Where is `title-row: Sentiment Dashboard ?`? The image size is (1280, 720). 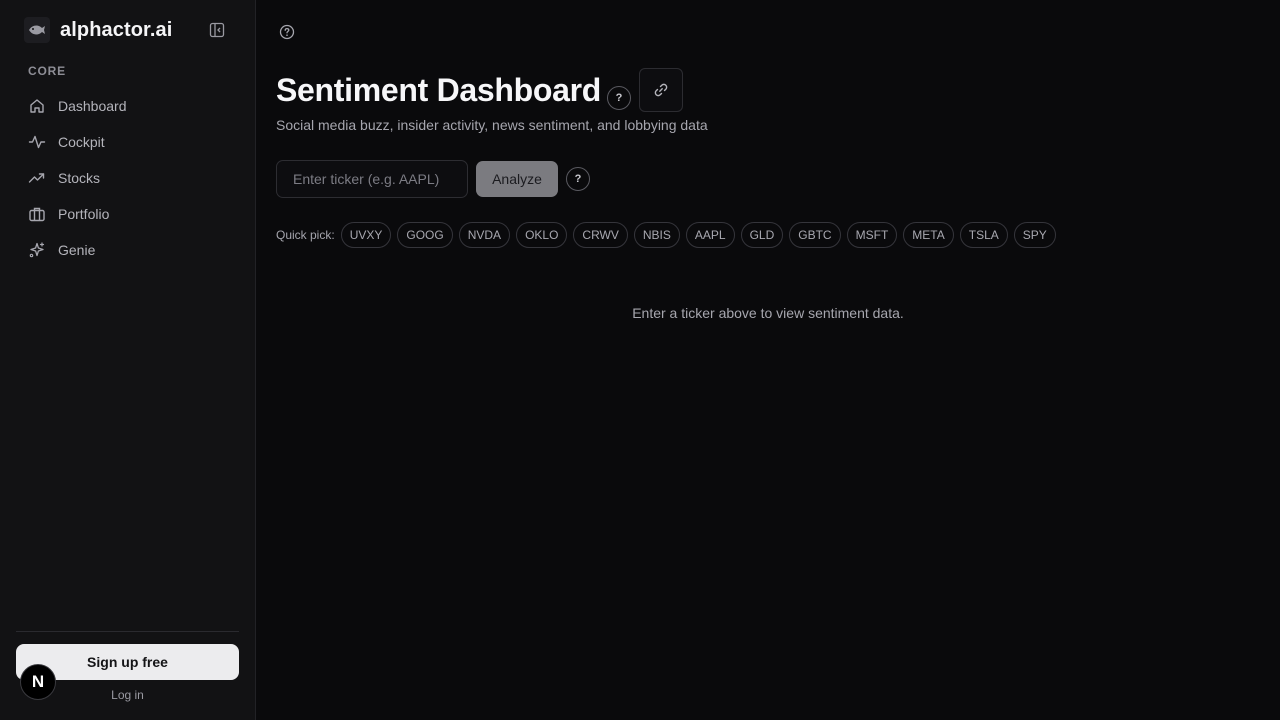
title-row: Sentiment Dashboard ? is located at coordinates (480, 90).